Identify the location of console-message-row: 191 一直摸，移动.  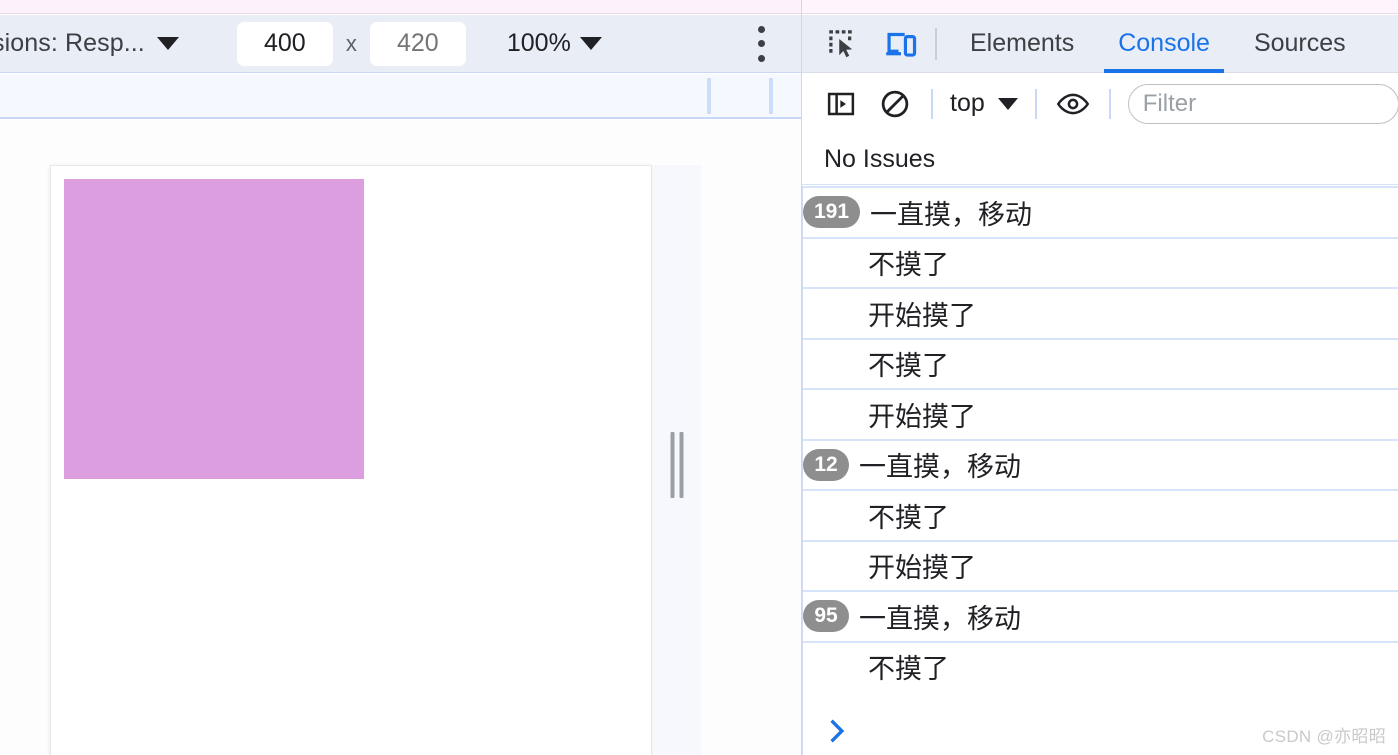
(1100, 211).